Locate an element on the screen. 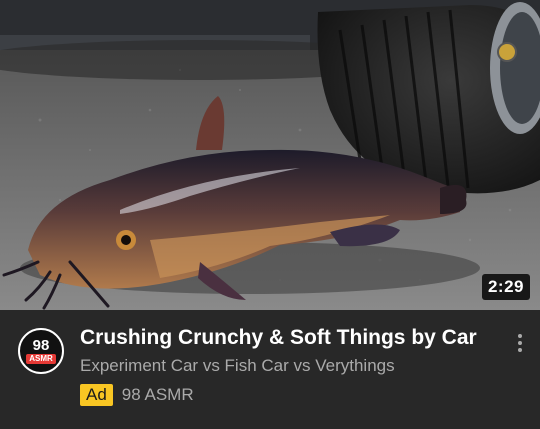 This screenshot has width=540, height=429. avatar-label: ASMR is located at coordinates (41, 358).